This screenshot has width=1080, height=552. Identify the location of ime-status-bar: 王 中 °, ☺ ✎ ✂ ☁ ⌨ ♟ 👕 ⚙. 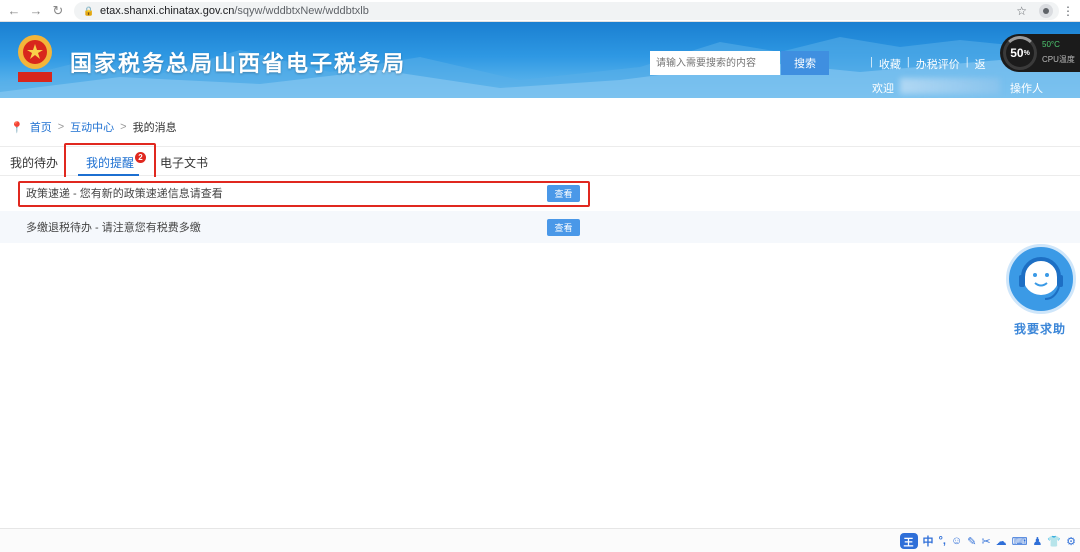
(540, 540).